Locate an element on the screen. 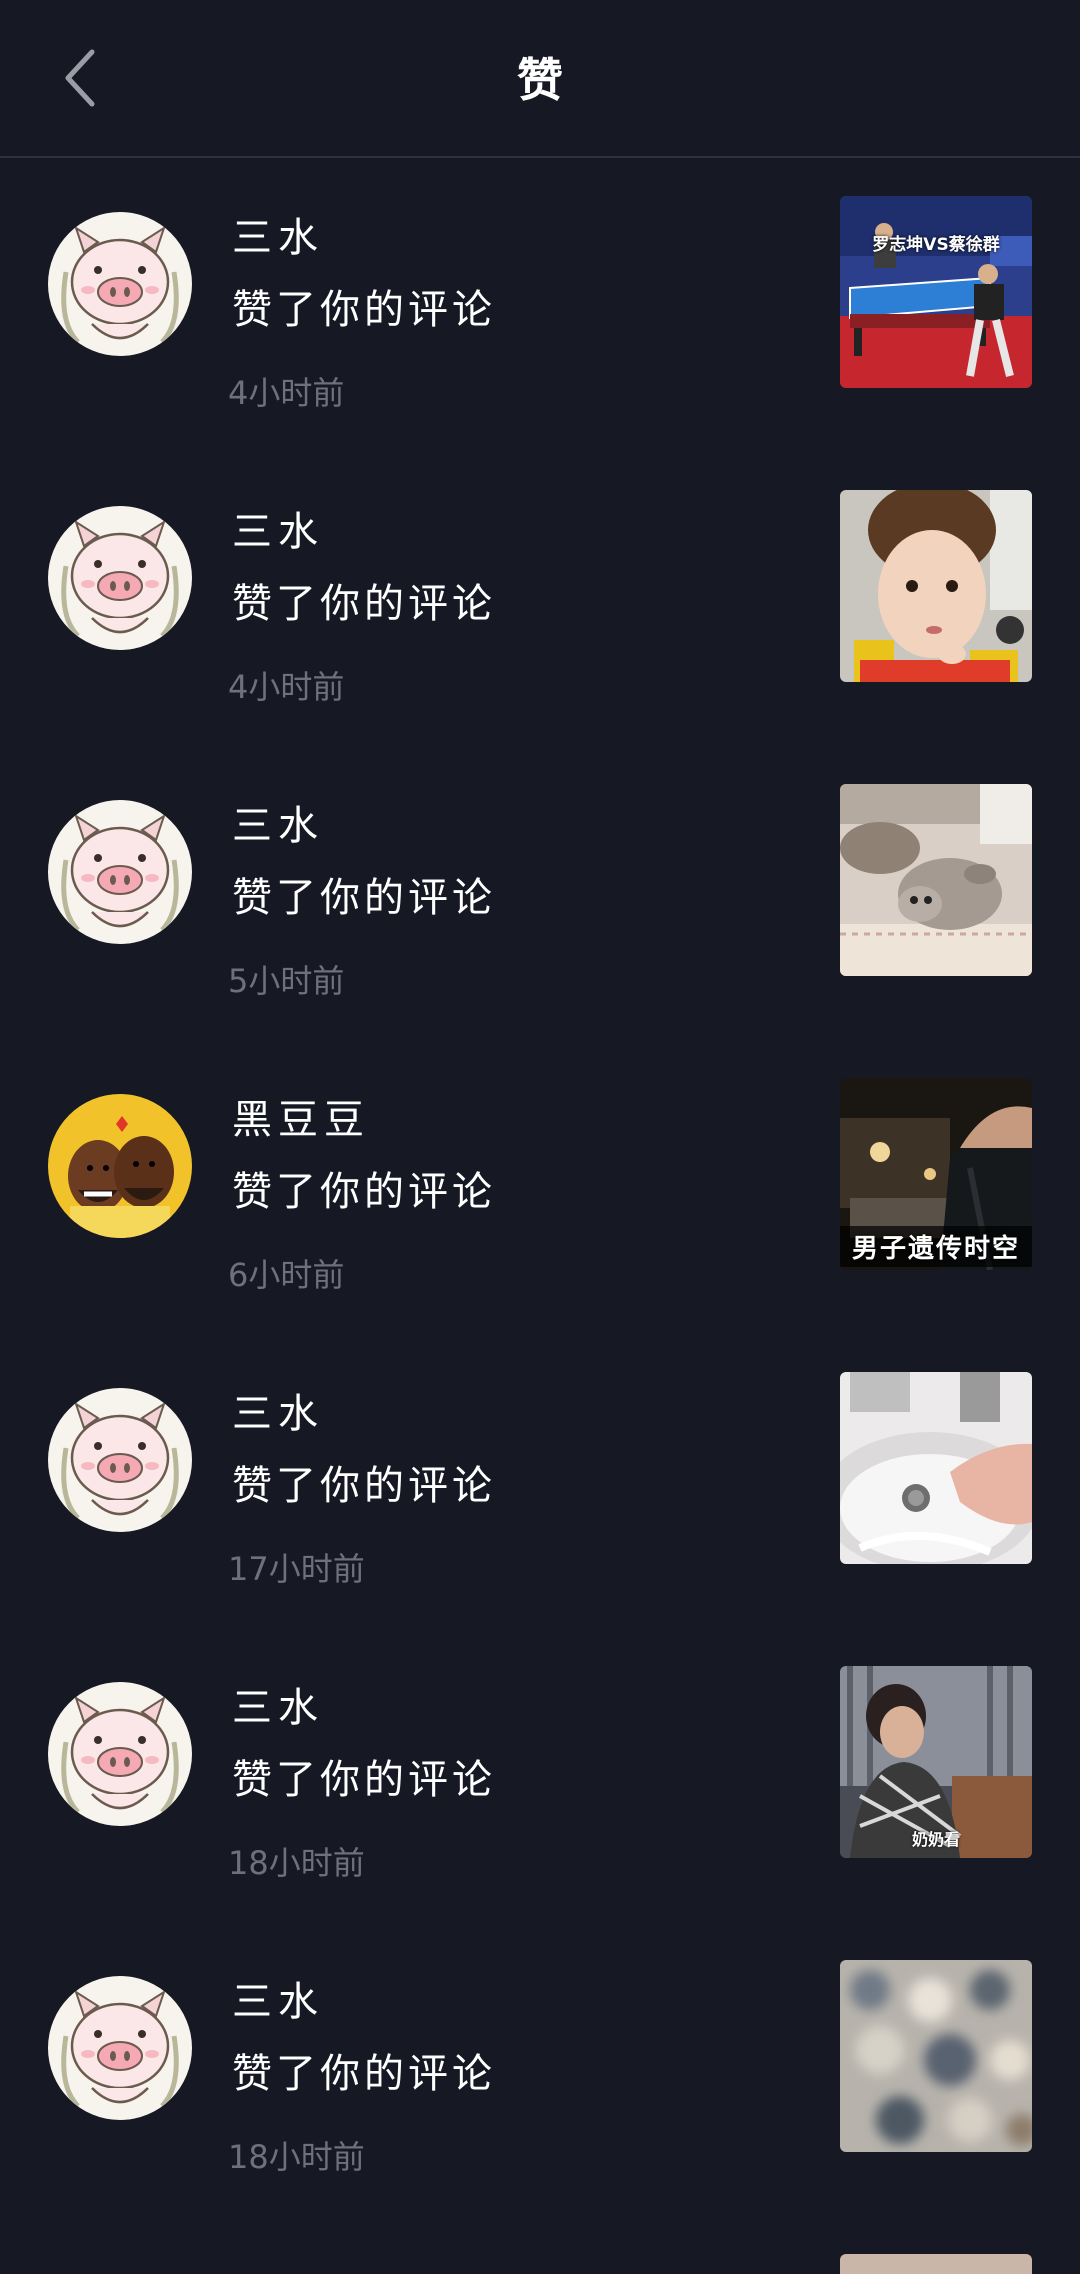 Image resolution: width=1080 pixels, height=2274 pixels. video-thumbnail: 男子遗传时空 is located at coordinates (936, 1174).